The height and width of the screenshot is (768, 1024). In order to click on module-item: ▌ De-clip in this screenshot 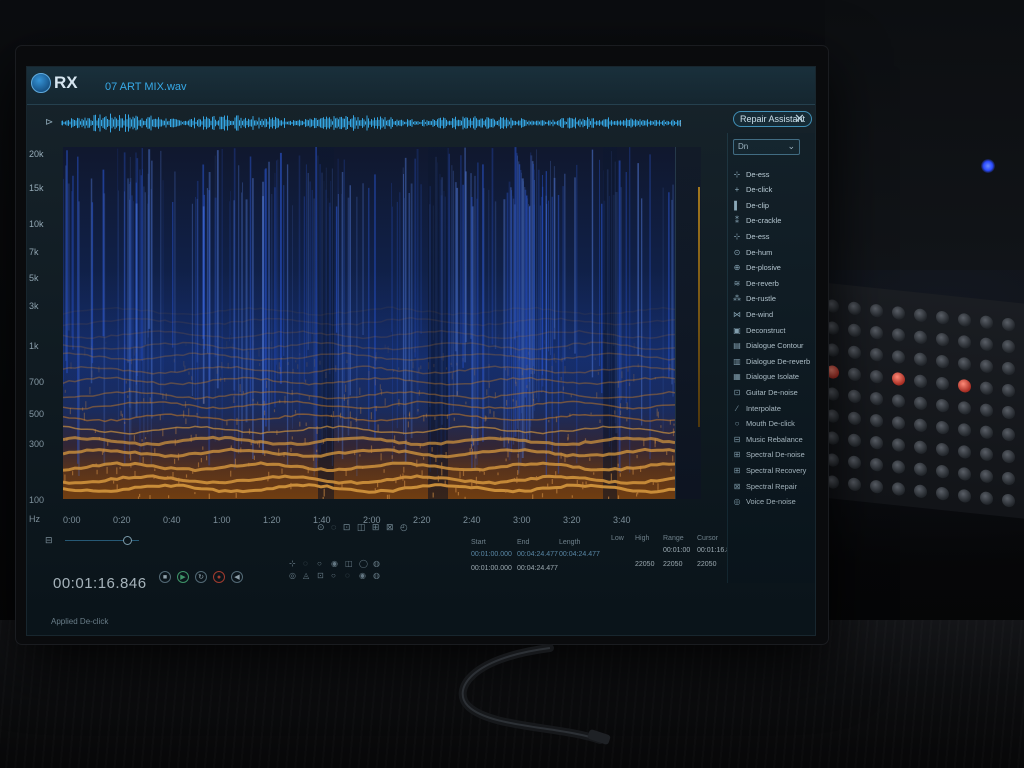, I will do `click(751, 205)`.